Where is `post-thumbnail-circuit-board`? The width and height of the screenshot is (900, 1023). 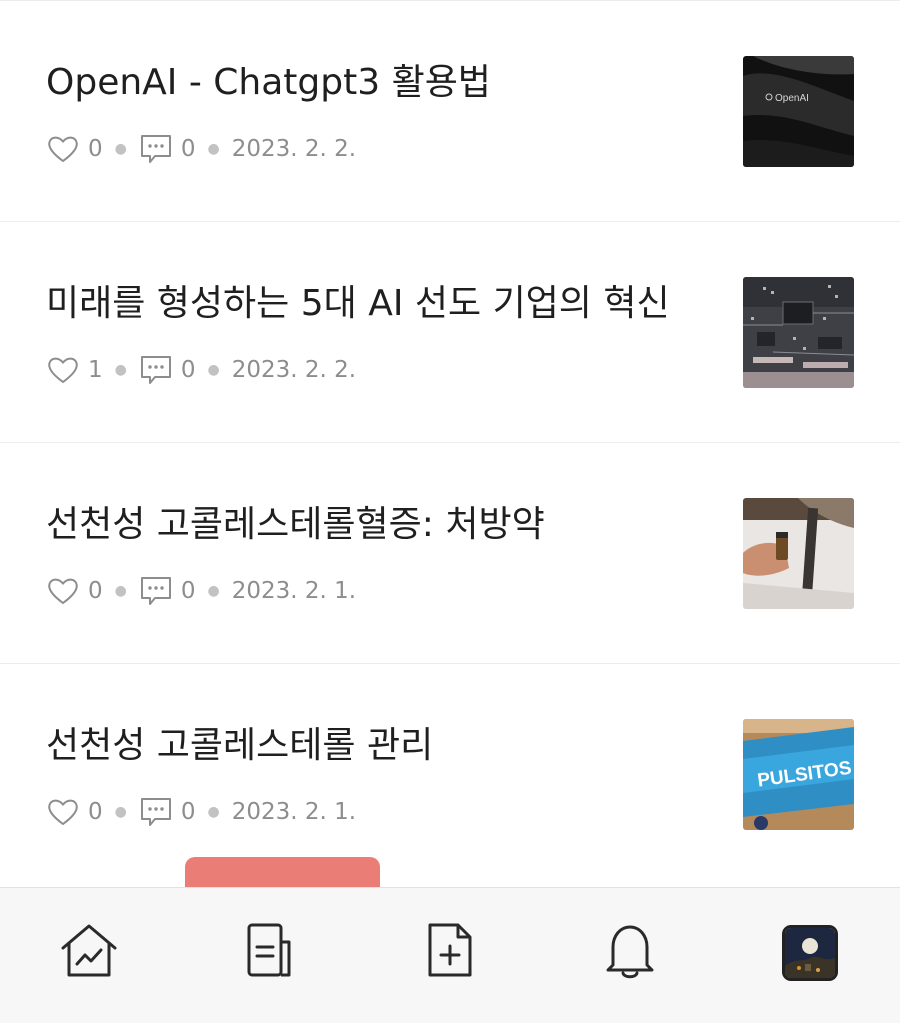 post-thumbnail-circuit-board is located at coordinates (798, 332).